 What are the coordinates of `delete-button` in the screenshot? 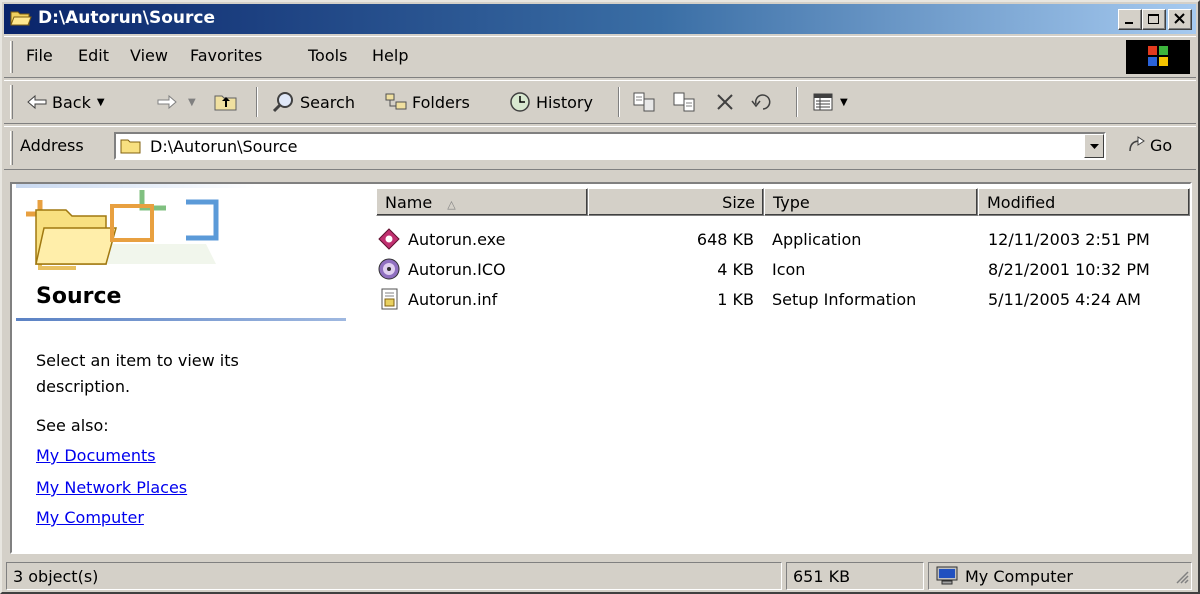 It's located at (727, 102).